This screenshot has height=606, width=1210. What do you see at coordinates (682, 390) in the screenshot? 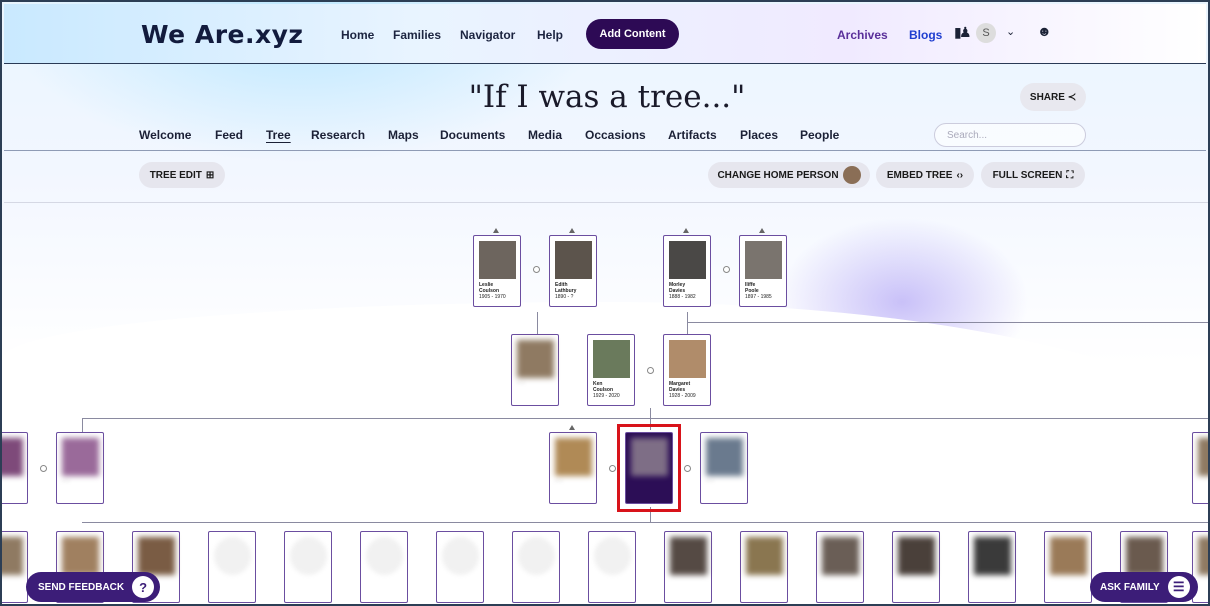
I see `person-name: Margaret Davies 1928 - 2009` at bounding box center [682, 390].